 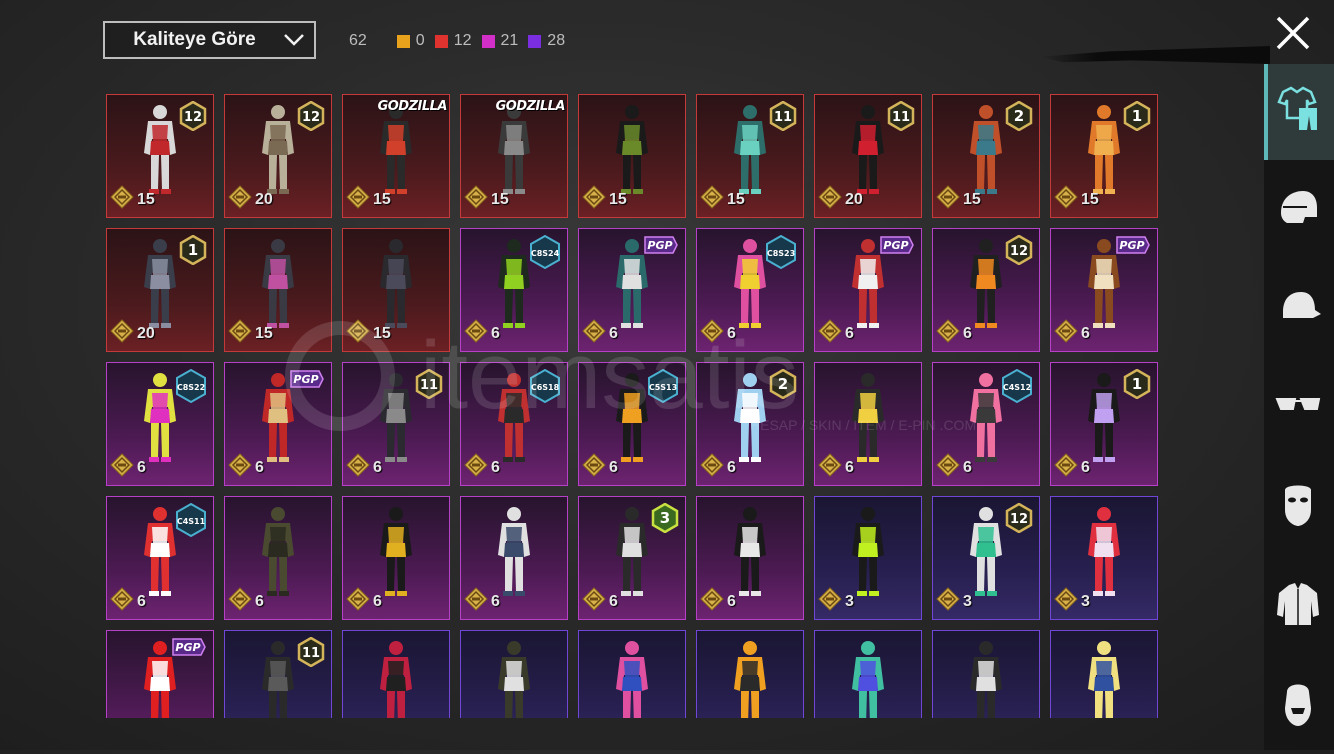 What do you see at coordinates (311, 118) in the screenshot?
I see `level-badge: 12` at bounding box center [311, 118].